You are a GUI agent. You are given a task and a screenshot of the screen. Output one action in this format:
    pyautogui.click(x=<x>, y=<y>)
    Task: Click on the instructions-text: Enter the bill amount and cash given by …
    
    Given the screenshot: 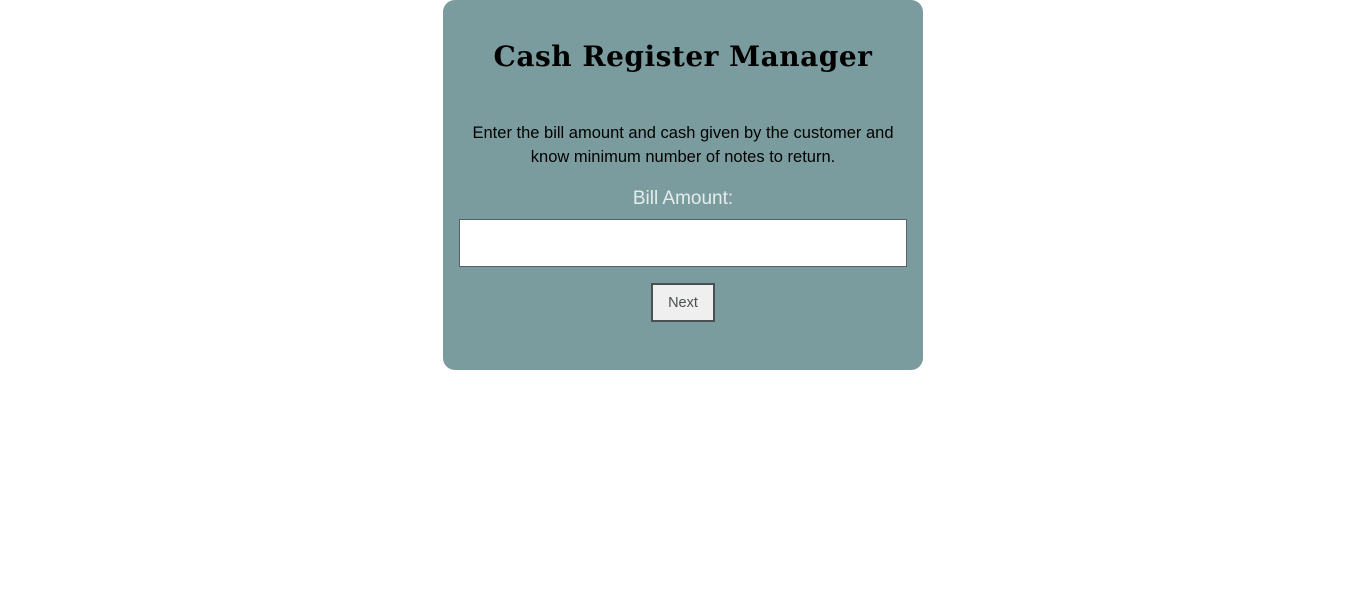 What is the action you would take?
    pyautogui.click(x=683, y=145)
    